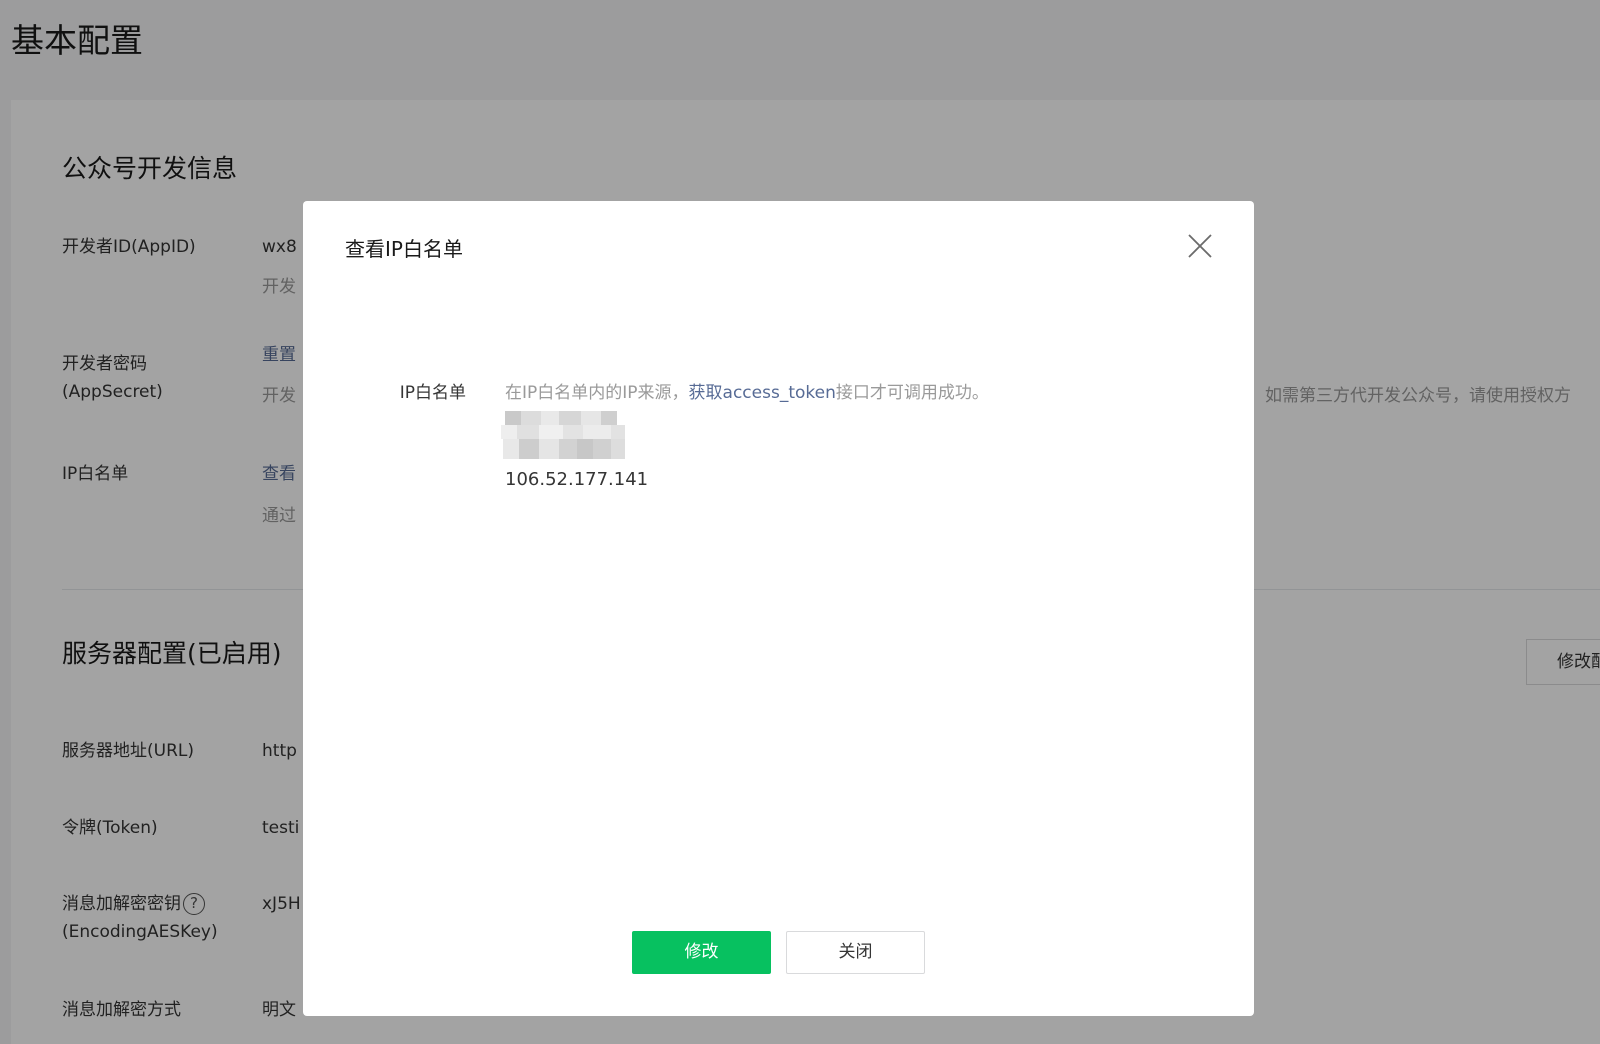  What do you see at coordinates (404, 249) in the screenshot?
I see `dialog-title: 查看IP白名单` at bounding box center [404, 249].